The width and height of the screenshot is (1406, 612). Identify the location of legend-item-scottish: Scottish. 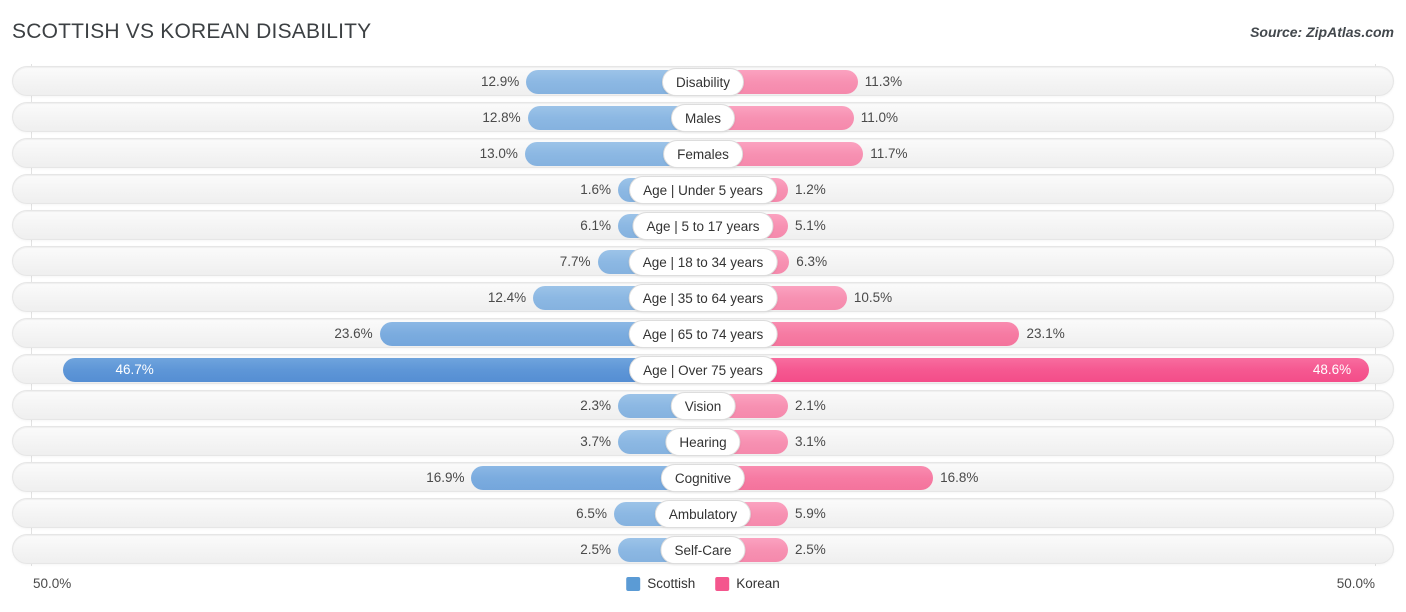
(660, 583).